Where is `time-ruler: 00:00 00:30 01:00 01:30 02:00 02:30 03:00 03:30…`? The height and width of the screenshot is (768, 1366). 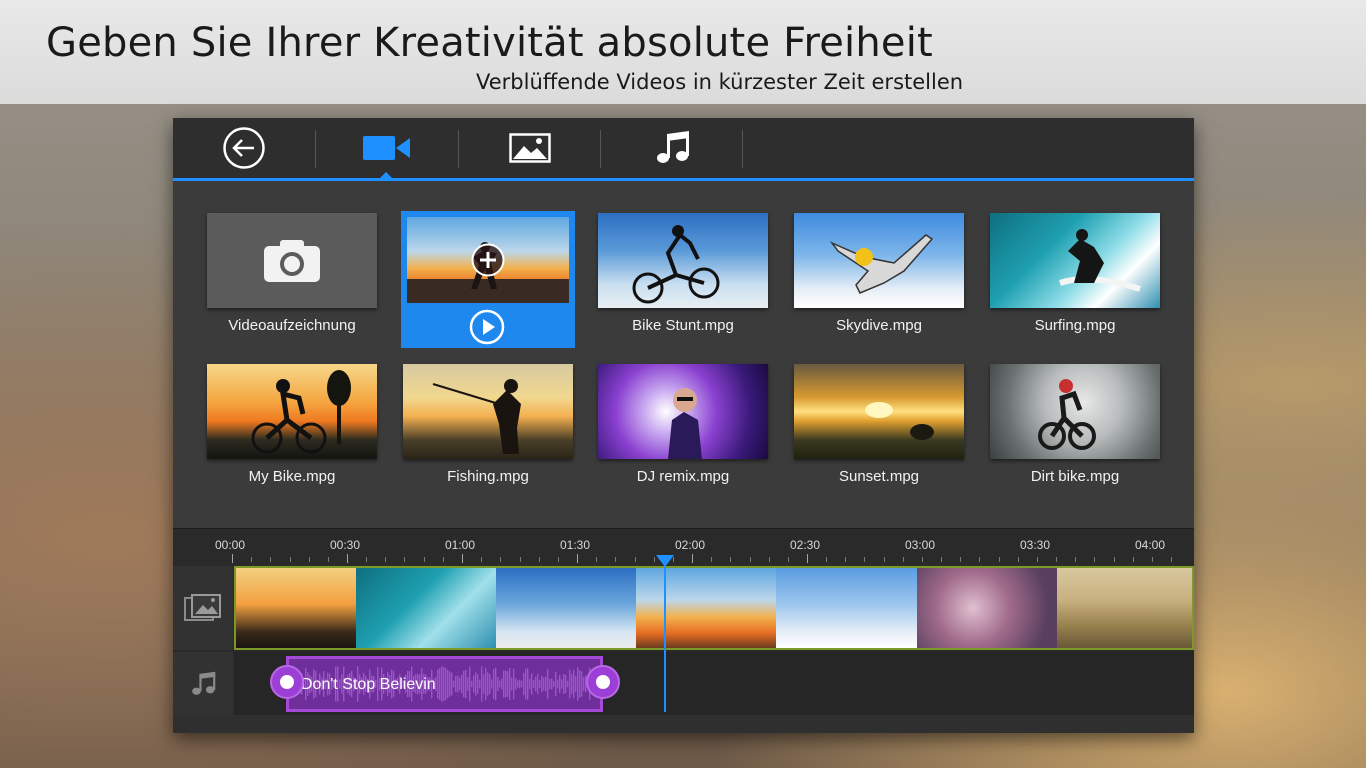
time-ruler: 00:00 00:30 01:00 01:30 02:00 02:30 03:00 03:30… is located at coordinates (683, 546).